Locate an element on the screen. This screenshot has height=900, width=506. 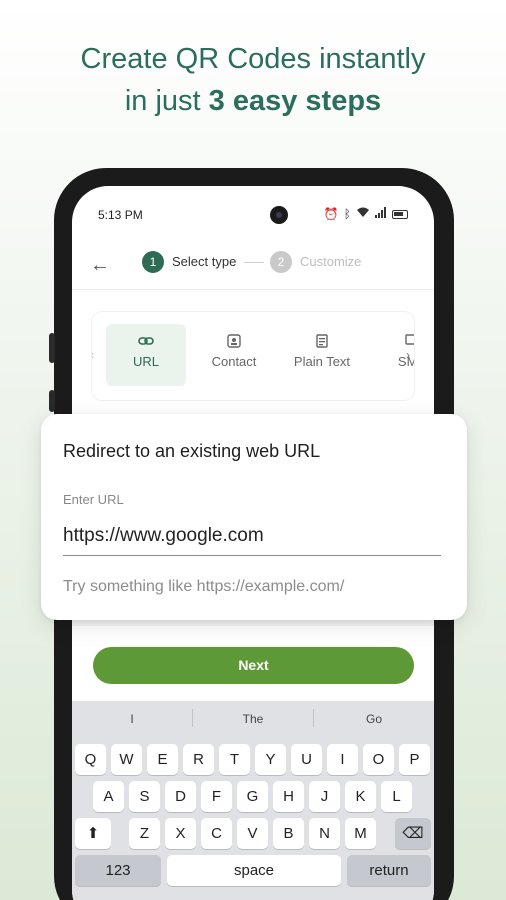
key-a: A is located at coordinates (108, 796).